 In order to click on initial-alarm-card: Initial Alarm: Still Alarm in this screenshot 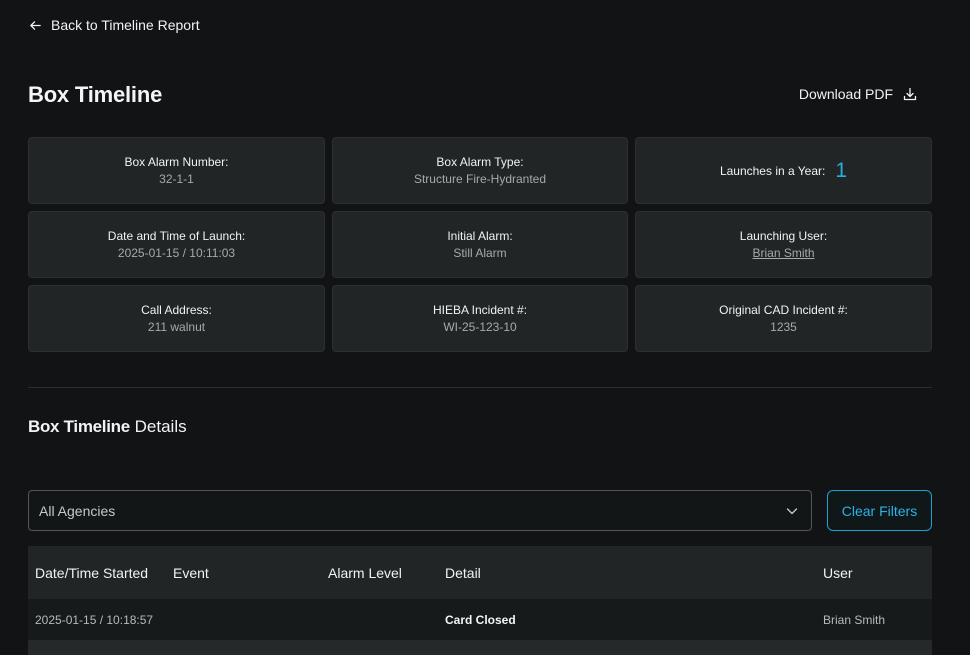, I will do `click(480, 244)`.